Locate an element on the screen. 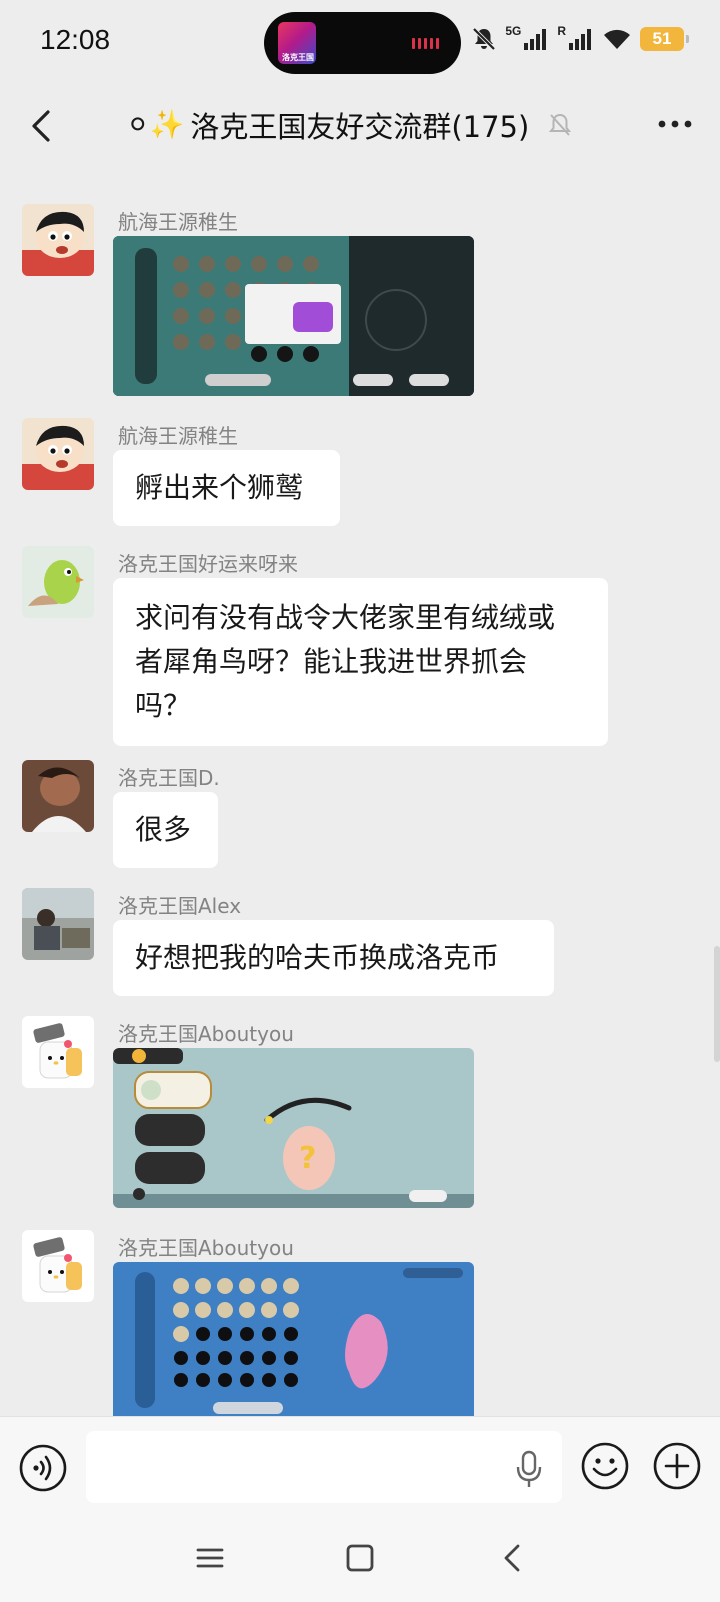 The height and width of the screenshot is (1602, 720). image-message: ? is located at coordinates (293, 1128).